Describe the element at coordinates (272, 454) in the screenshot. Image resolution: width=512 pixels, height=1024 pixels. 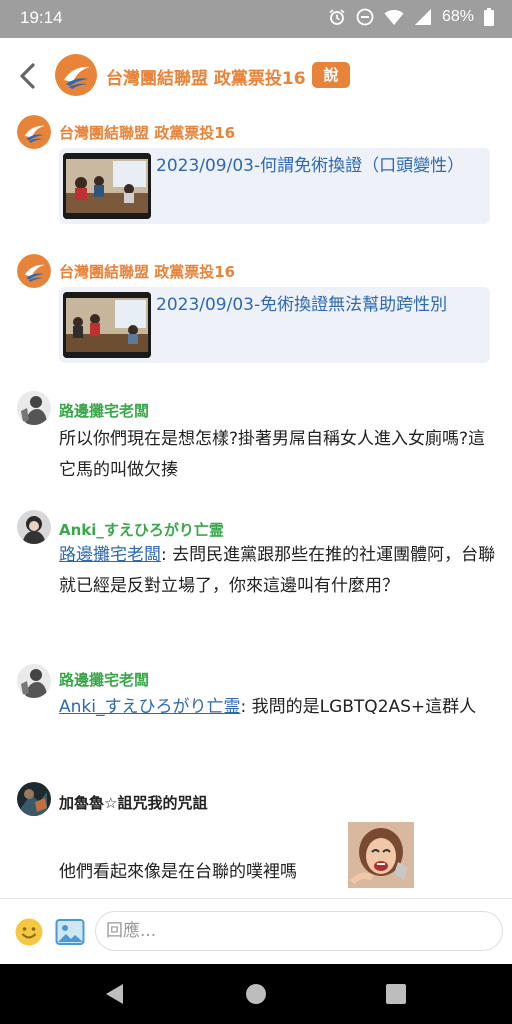
I see `response-text: 所以你們現在是想怎樣?掛著男屌自稱女人進入女廁嗎?這它馬的叫做欠揍` at that location.